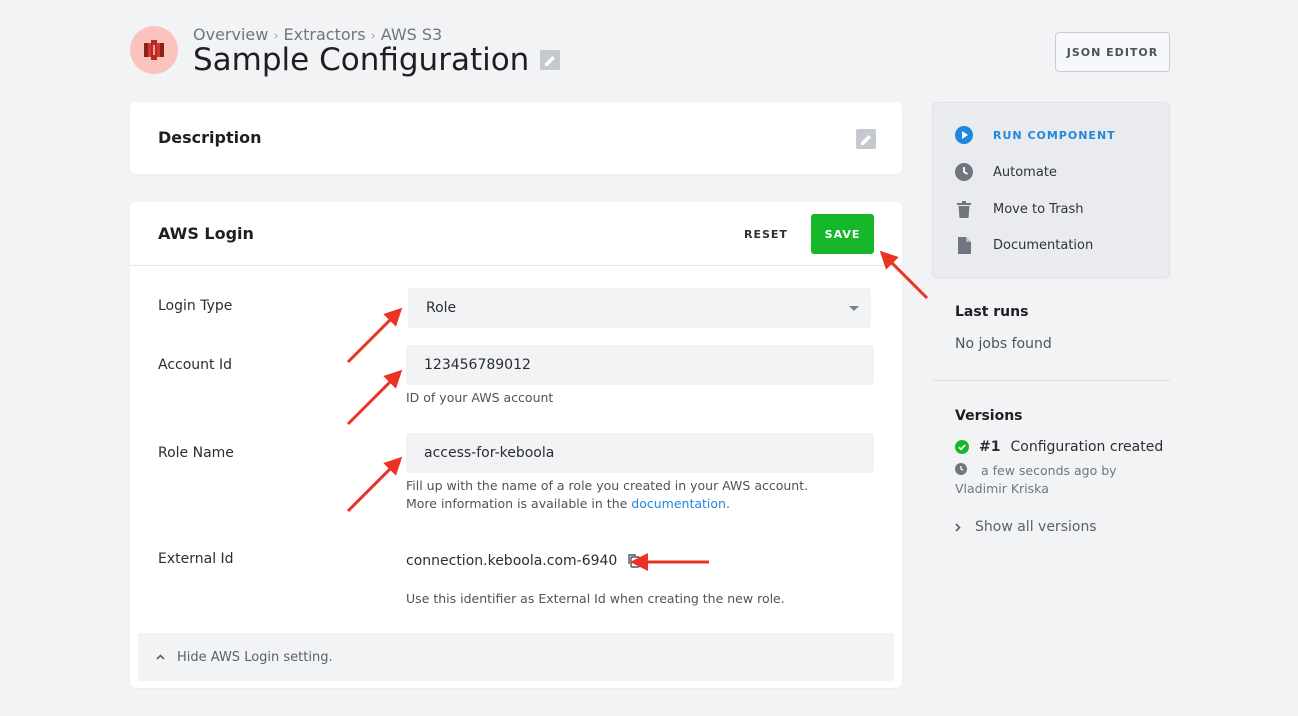  I want to click on role-name-label: Role Name, so click(196, 453).